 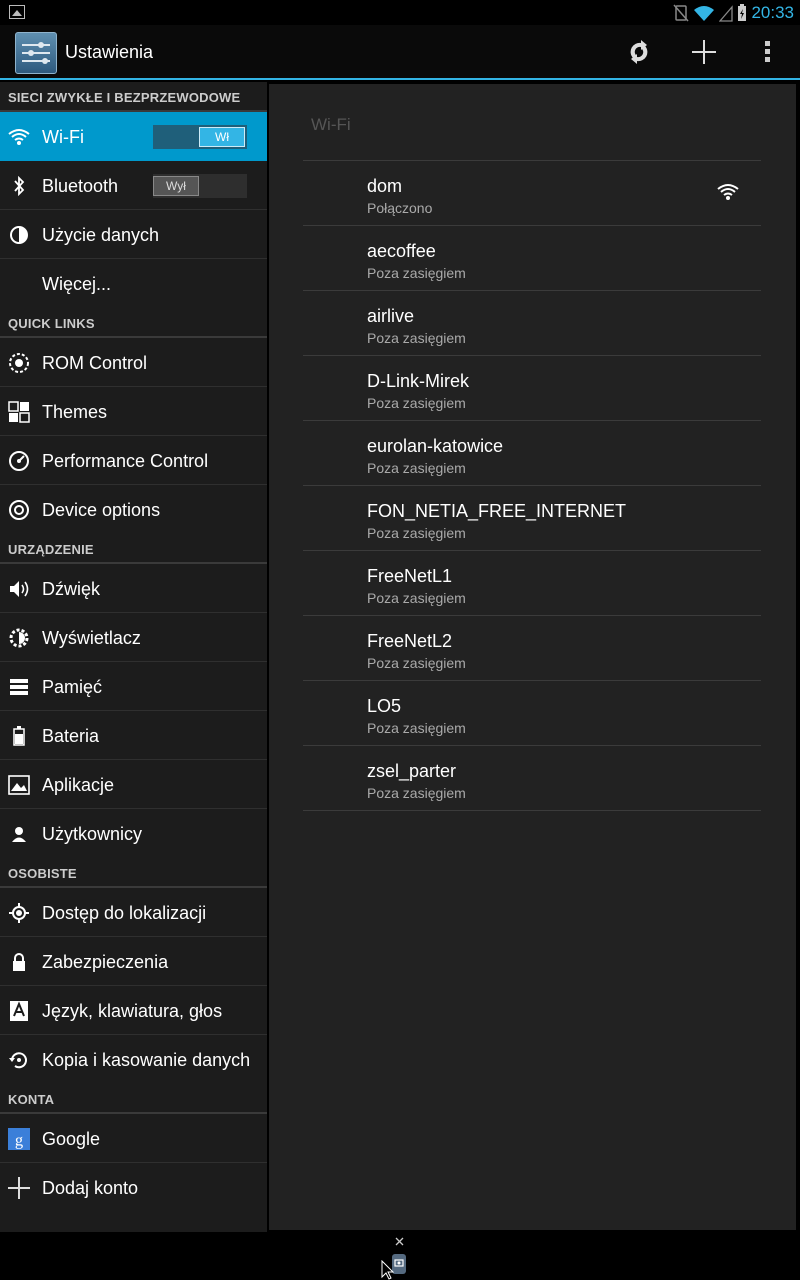 What do you see at coordinates (331, 124) in the screenshot?
I see `pane-title: Wi-Fi` at bounding box center [331, 124].